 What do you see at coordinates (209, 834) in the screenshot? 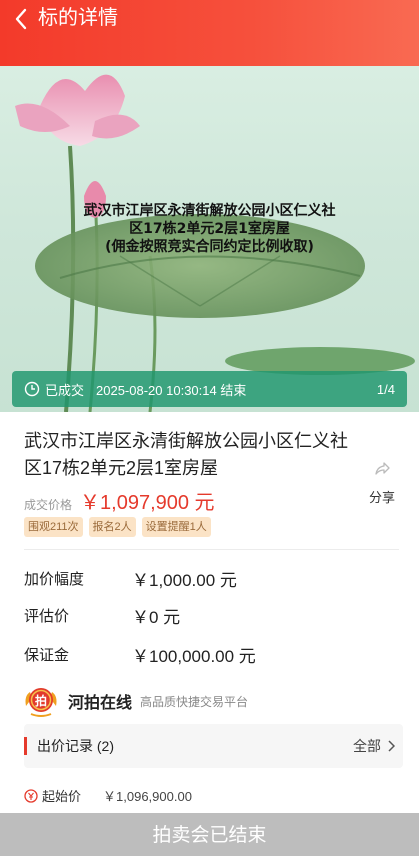
I see `auction-ended-button: 拍卖会已结束` at bounding box center [209, 834].